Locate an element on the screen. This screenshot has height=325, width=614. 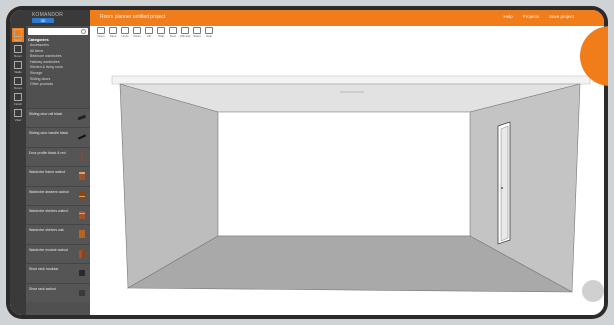
paint-icon is located at coordinates (18, 97).